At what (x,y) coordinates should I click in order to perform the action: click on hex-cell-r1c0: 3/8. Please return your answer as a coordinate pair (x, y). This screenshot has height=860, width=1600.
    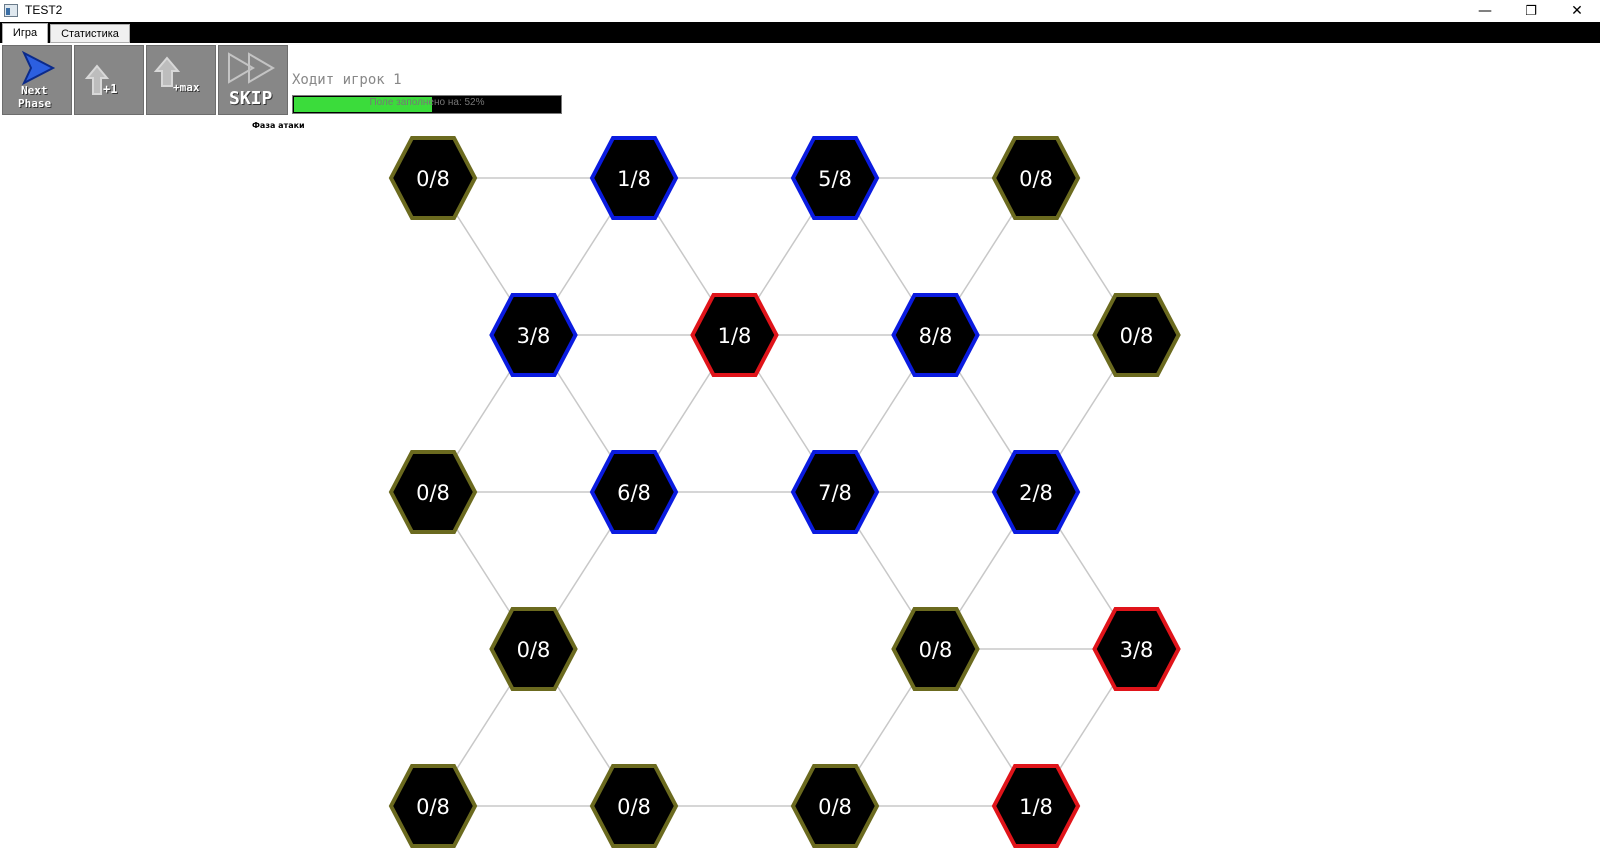
    Looking at the image, I should click on (533, 335).